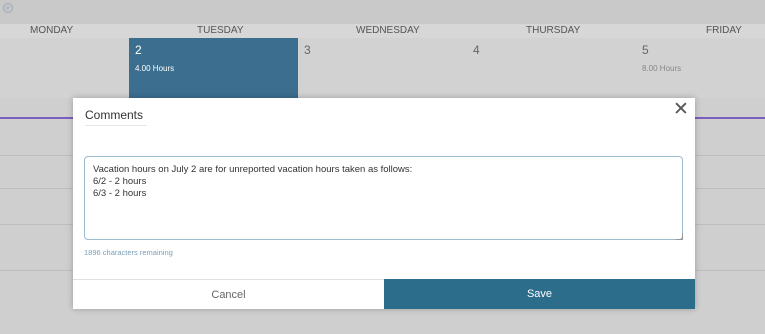 This screenshot has height=334, width=765. I want to click on calendar-cell-day-2: 2 4.00 Hours, so click(214, 68).